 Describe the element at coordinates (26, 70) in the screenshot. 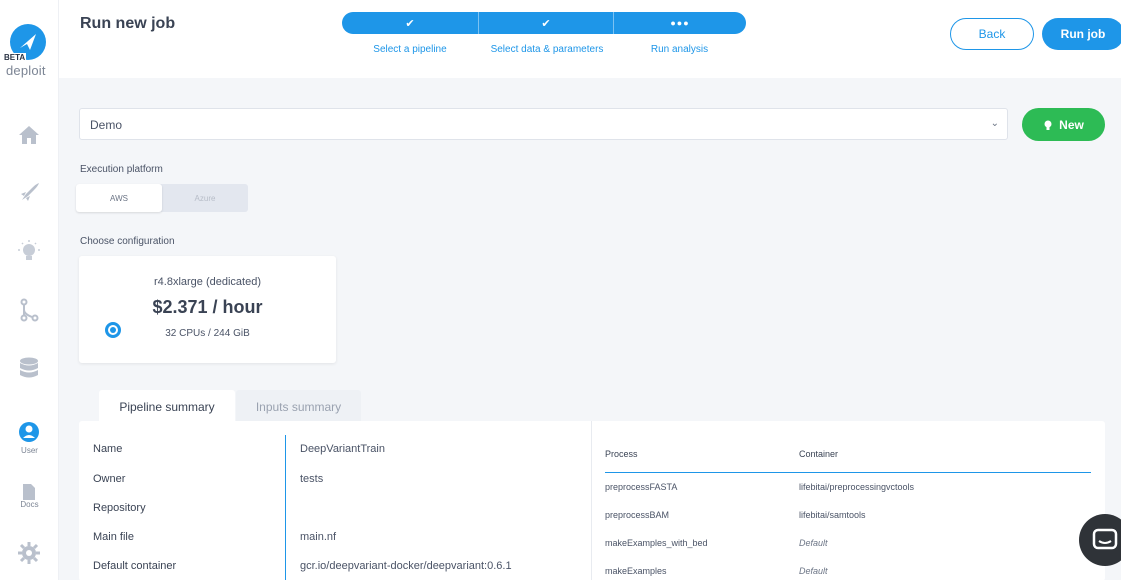

I see `logo-text: deploit` at that location.